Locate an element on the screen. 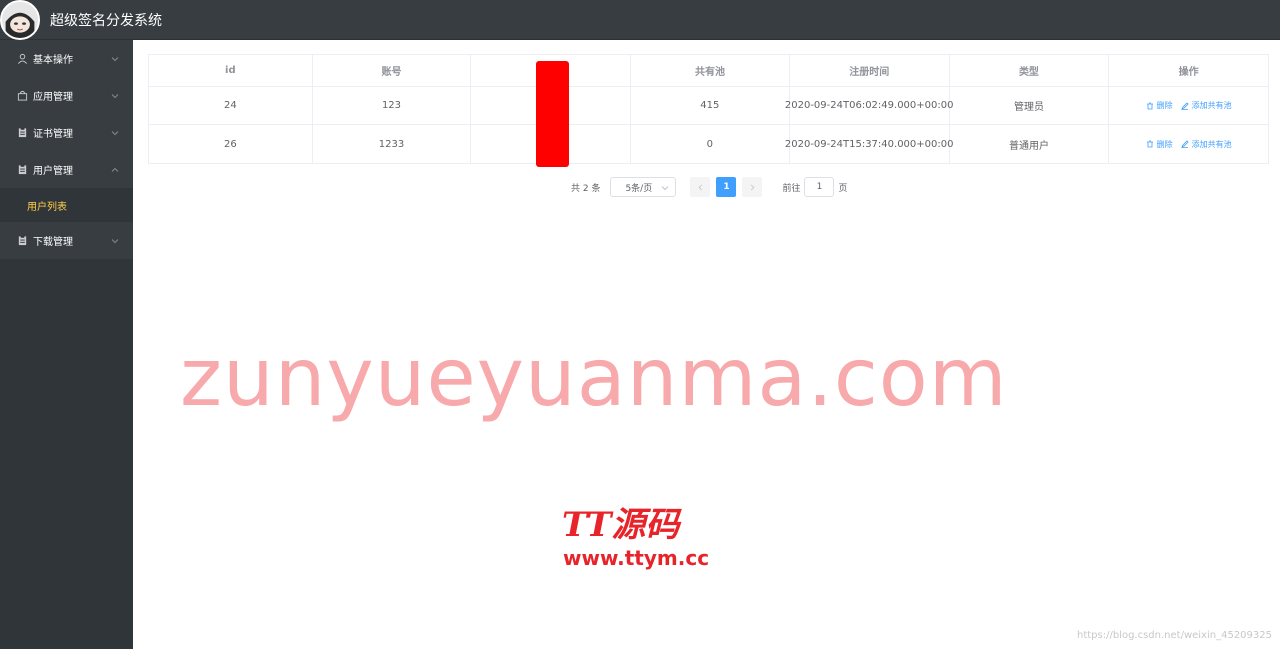 The width and height of the screenshot is (1280, 649). cell-type: 普通用户 is located at coordinates (1030, 144).